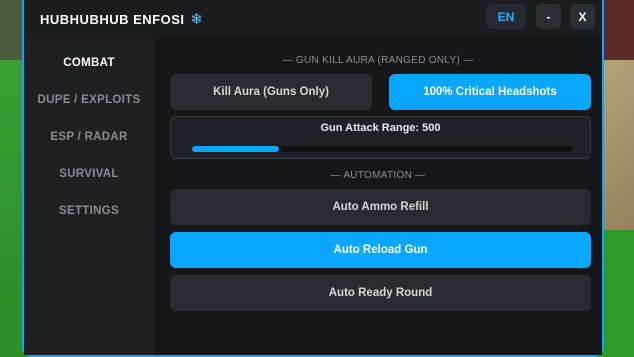 The image size is (634, 357). I want to click on close-button: X, so click(582, 16).